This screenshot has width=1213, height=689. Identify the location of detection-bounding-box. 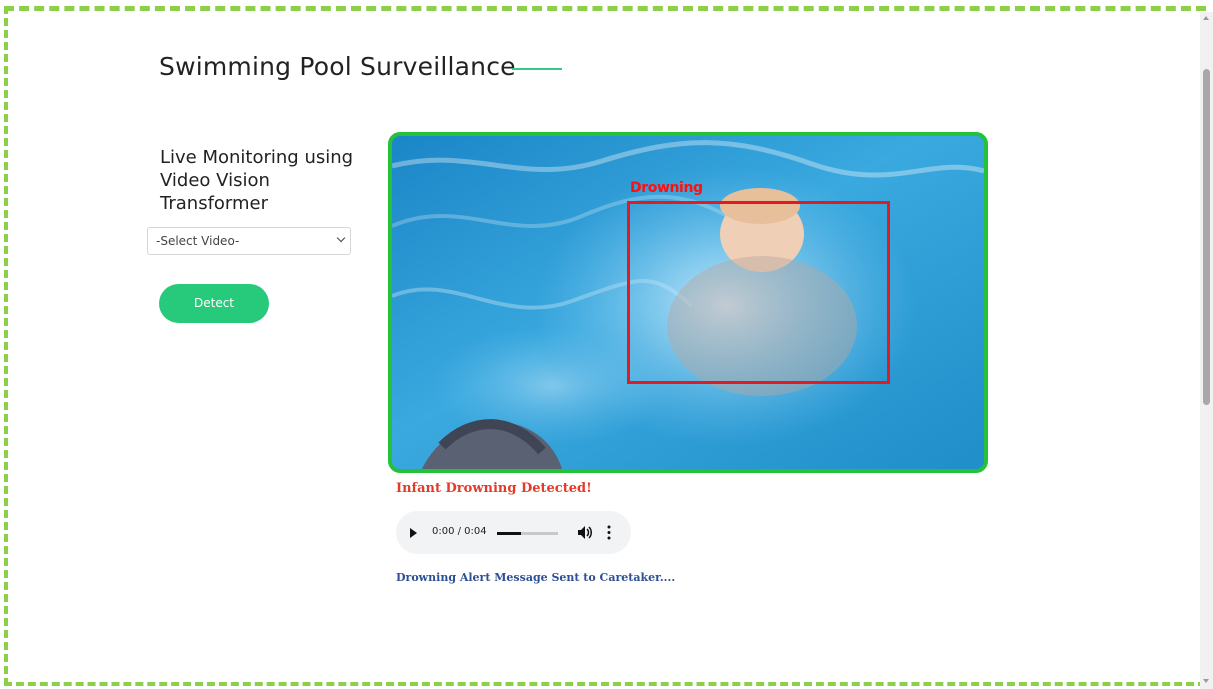
(758, 292).